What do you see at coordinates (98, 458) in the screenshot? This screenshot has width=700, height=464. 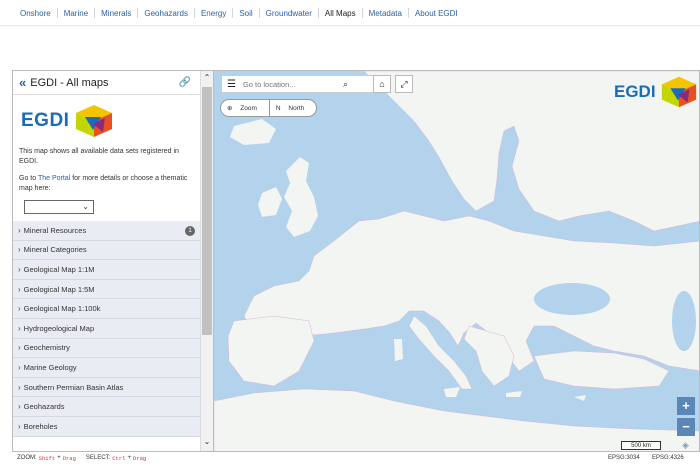 I see `select-hint-label: SELECT:` at bounding box center [98, 458].